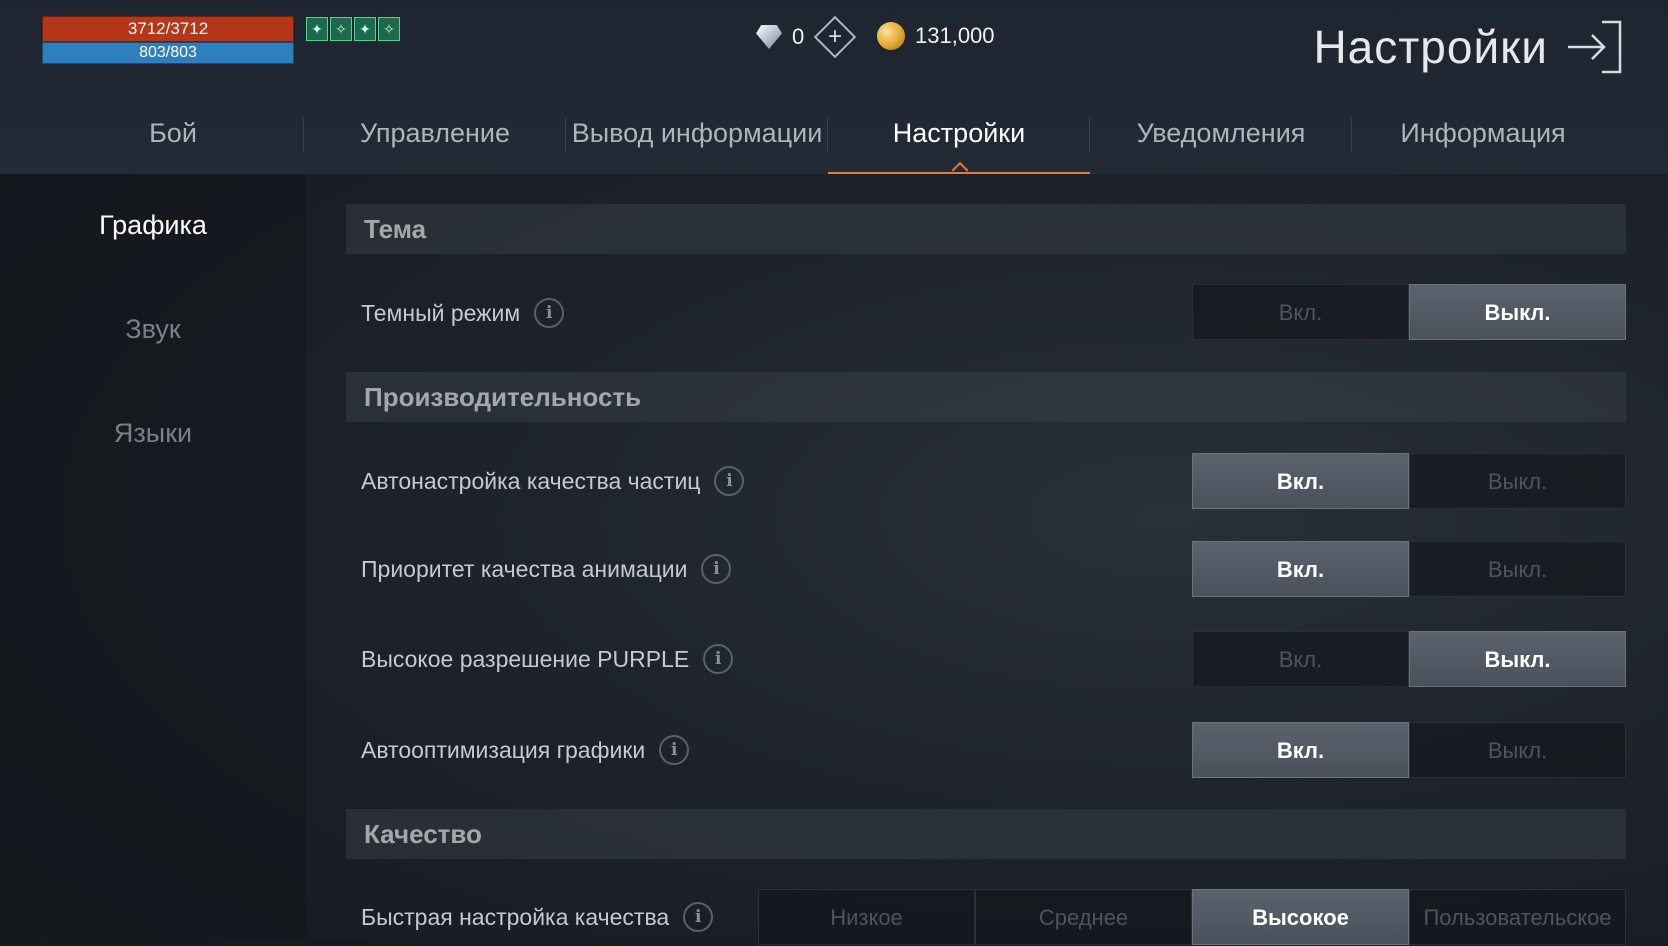 The height and width of the screenshot is (946, 1668). Describe the element at coordinates (435, 133) in the screenshot. I see `tab-label: Управление` at that location.